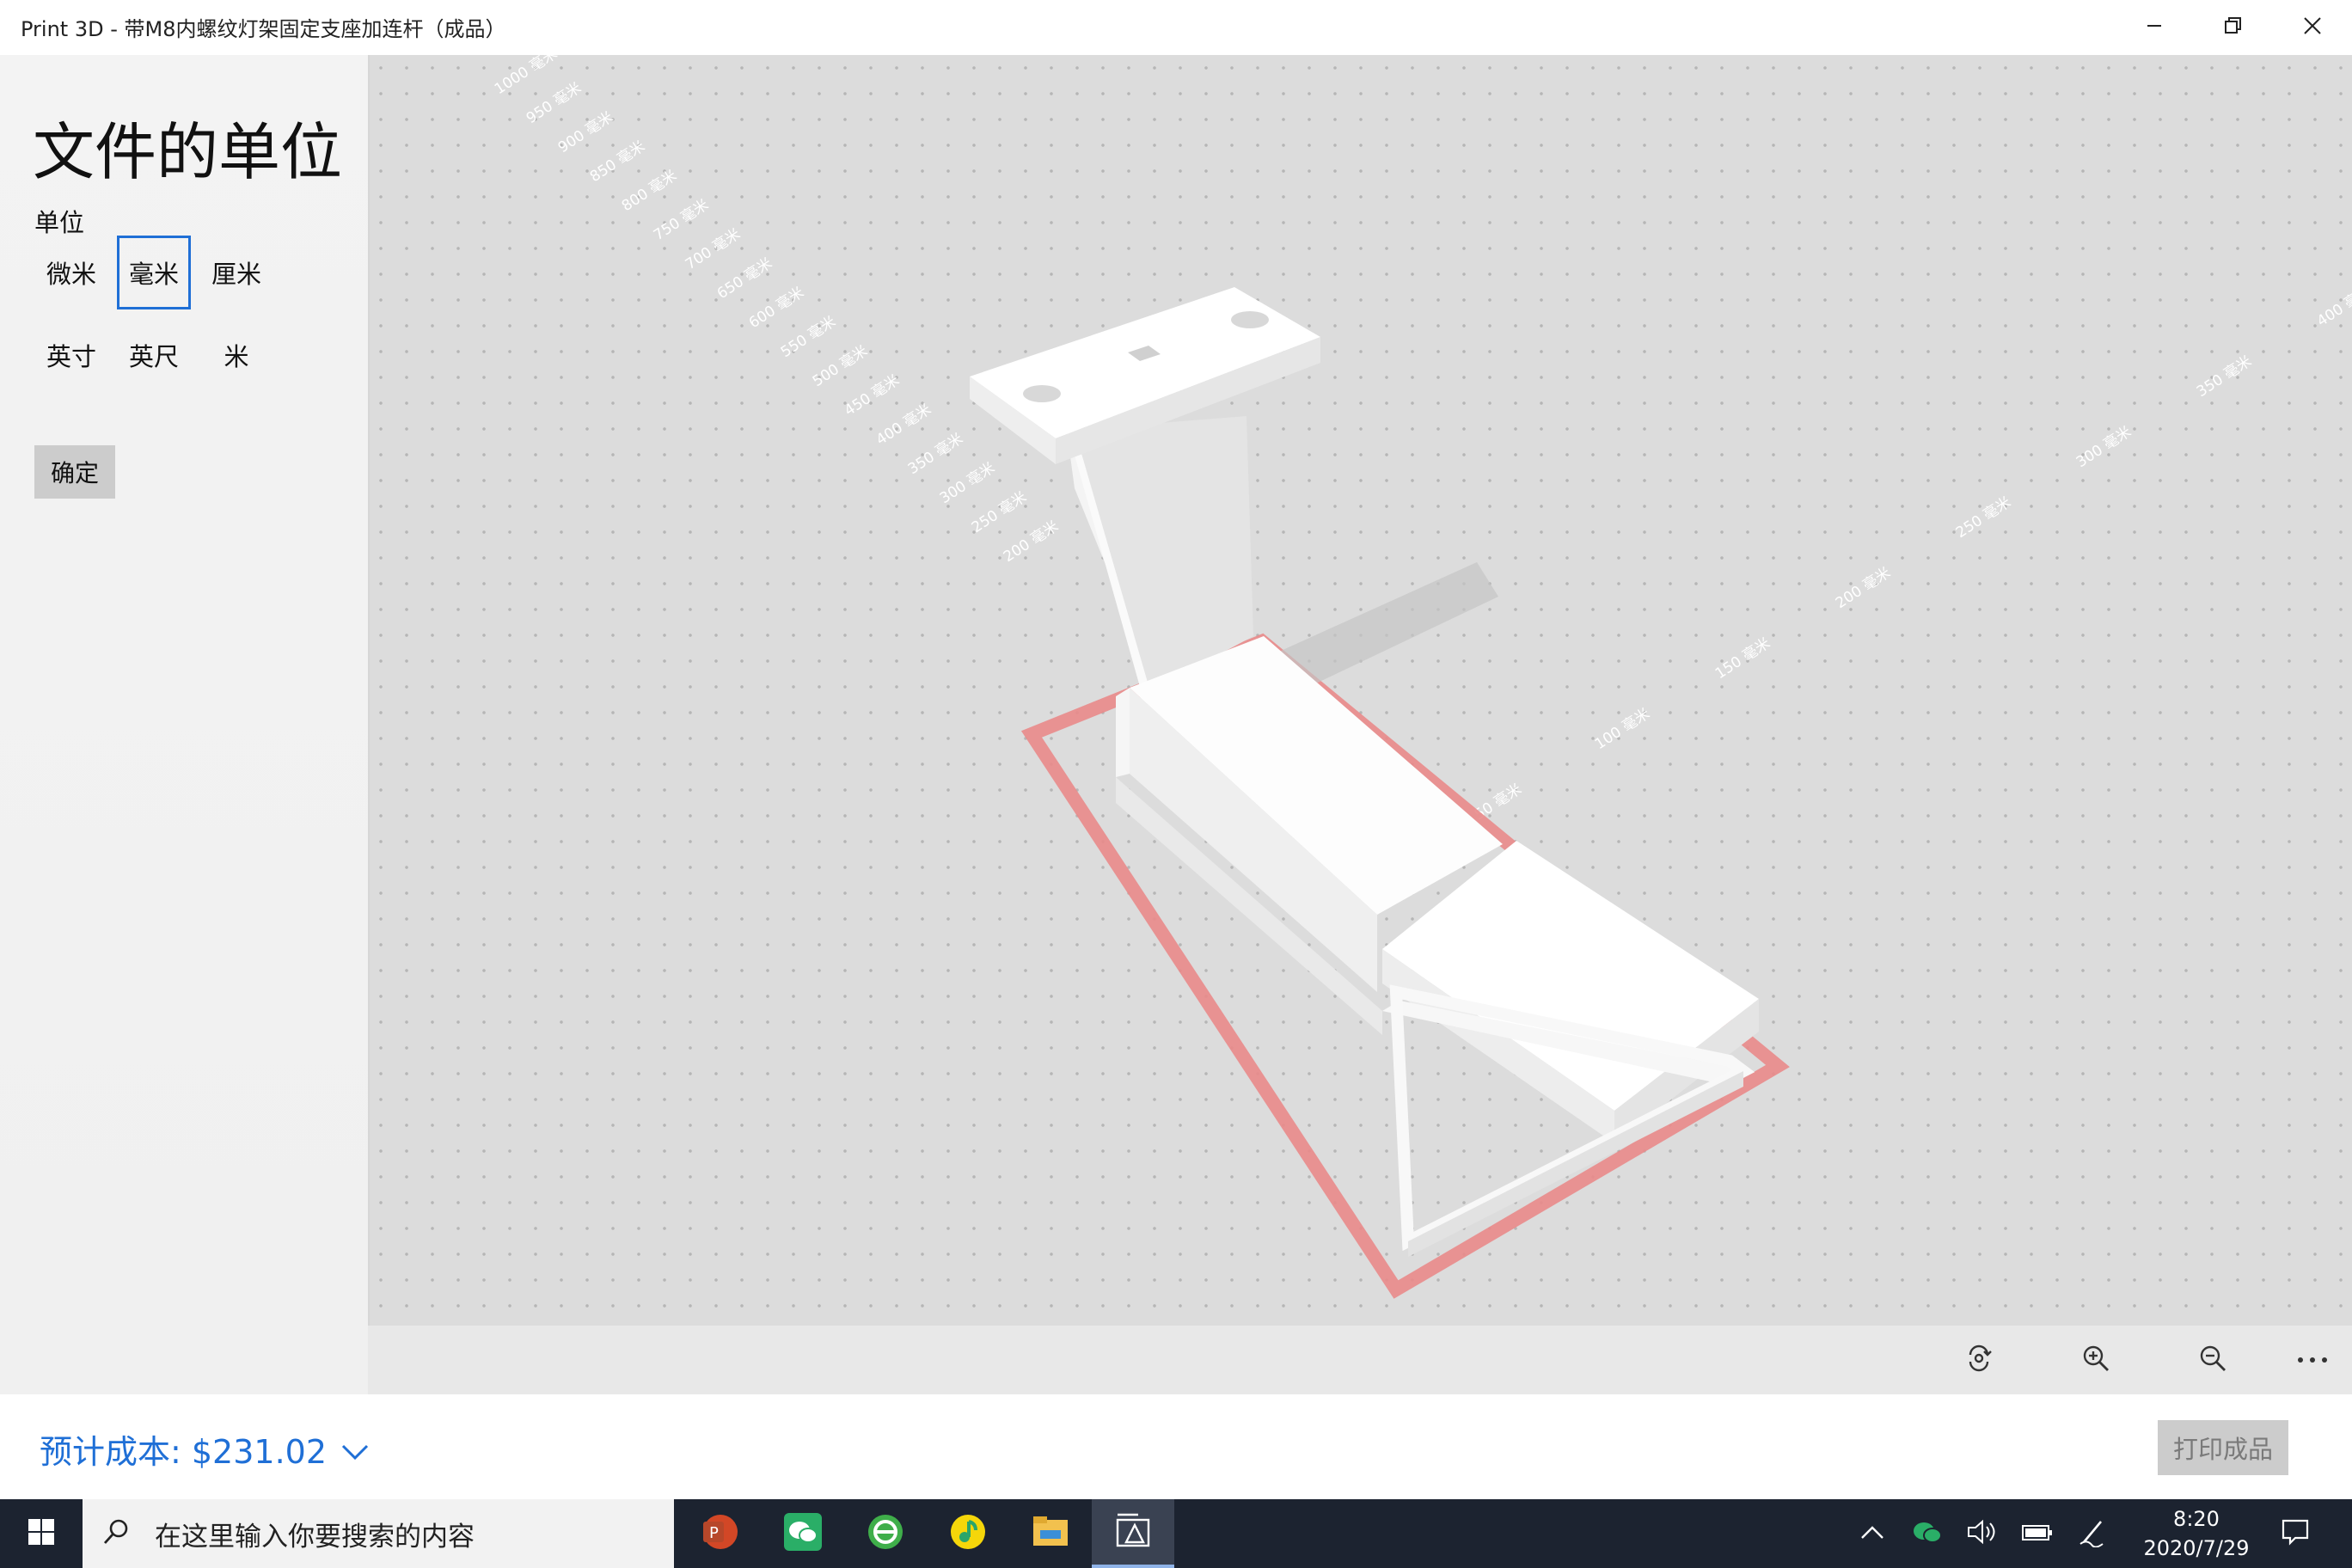 This screenshot has width=2352, height=1568. Describe the element at coordinates (185, 724) in the screenshot. I see `units-panel: 文件的单位 单位 微米 毫米 厘米 英寸 英尺 米 确定` at that location.